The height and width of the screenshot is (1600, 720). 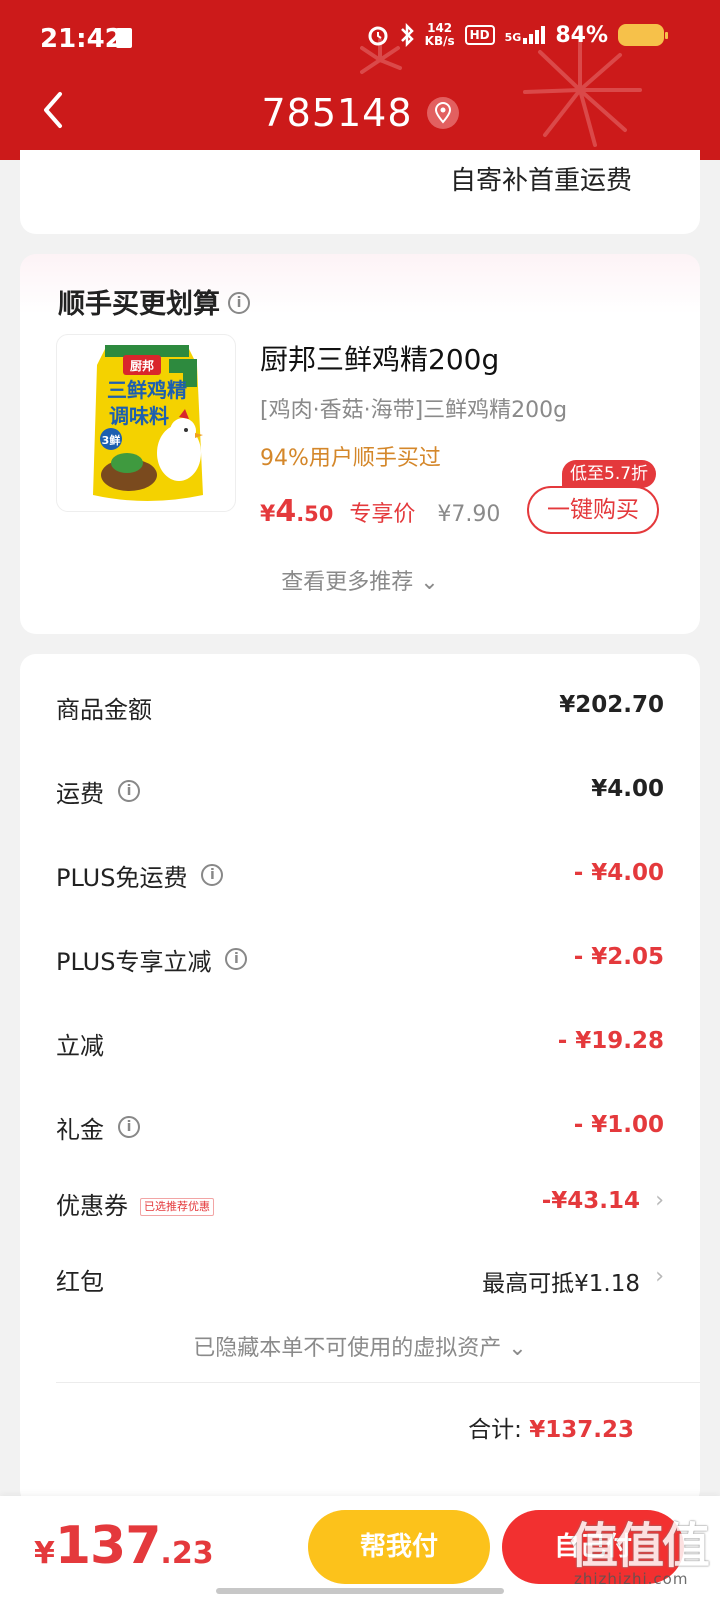 I want to click on checkout-bar: ¥137.23 帮我付 自己付, so click(x=360, y=1548).